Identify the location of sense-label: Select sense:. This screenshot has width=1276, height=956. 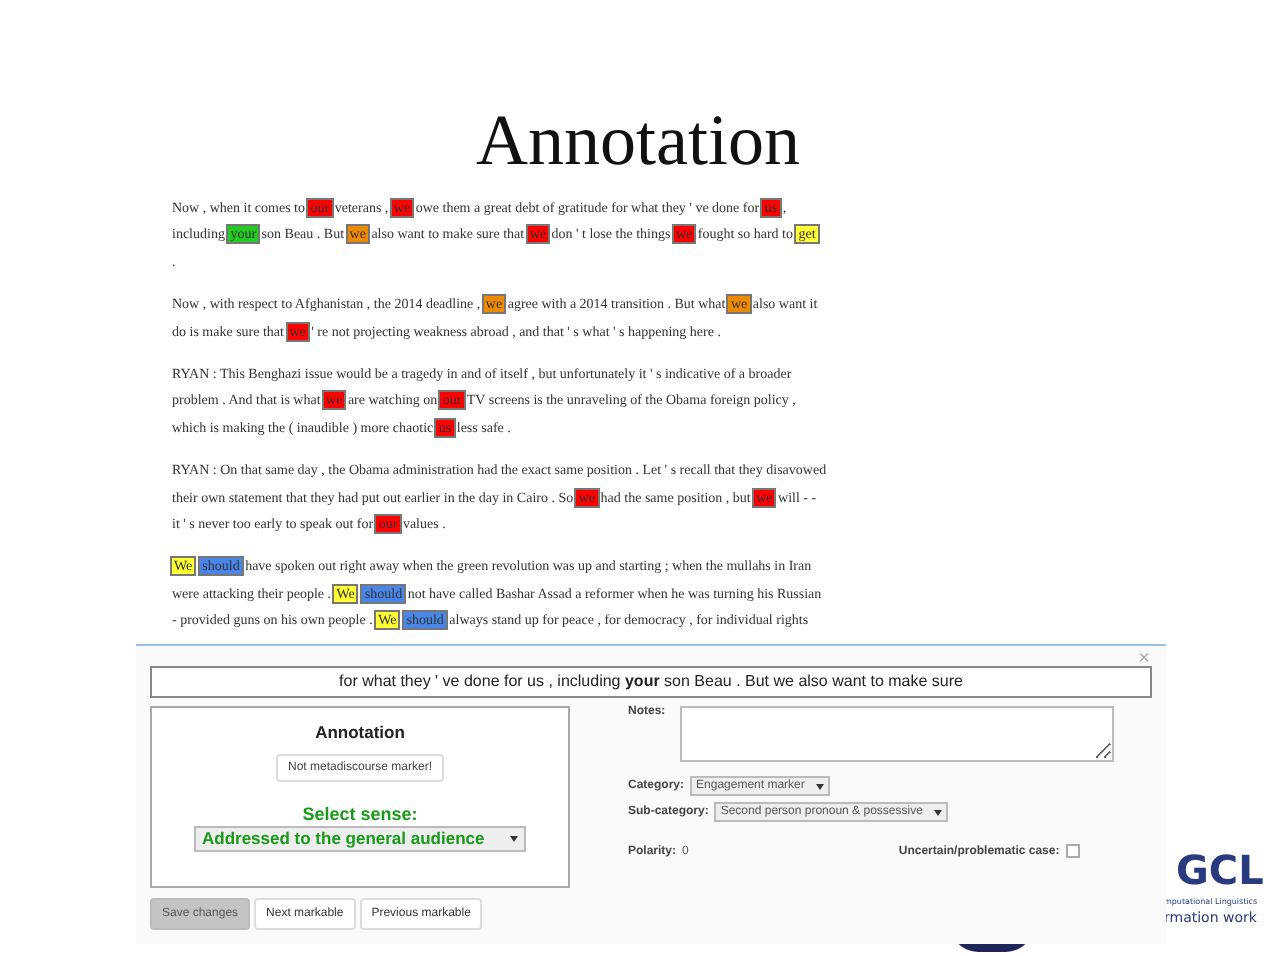
(360, 814).